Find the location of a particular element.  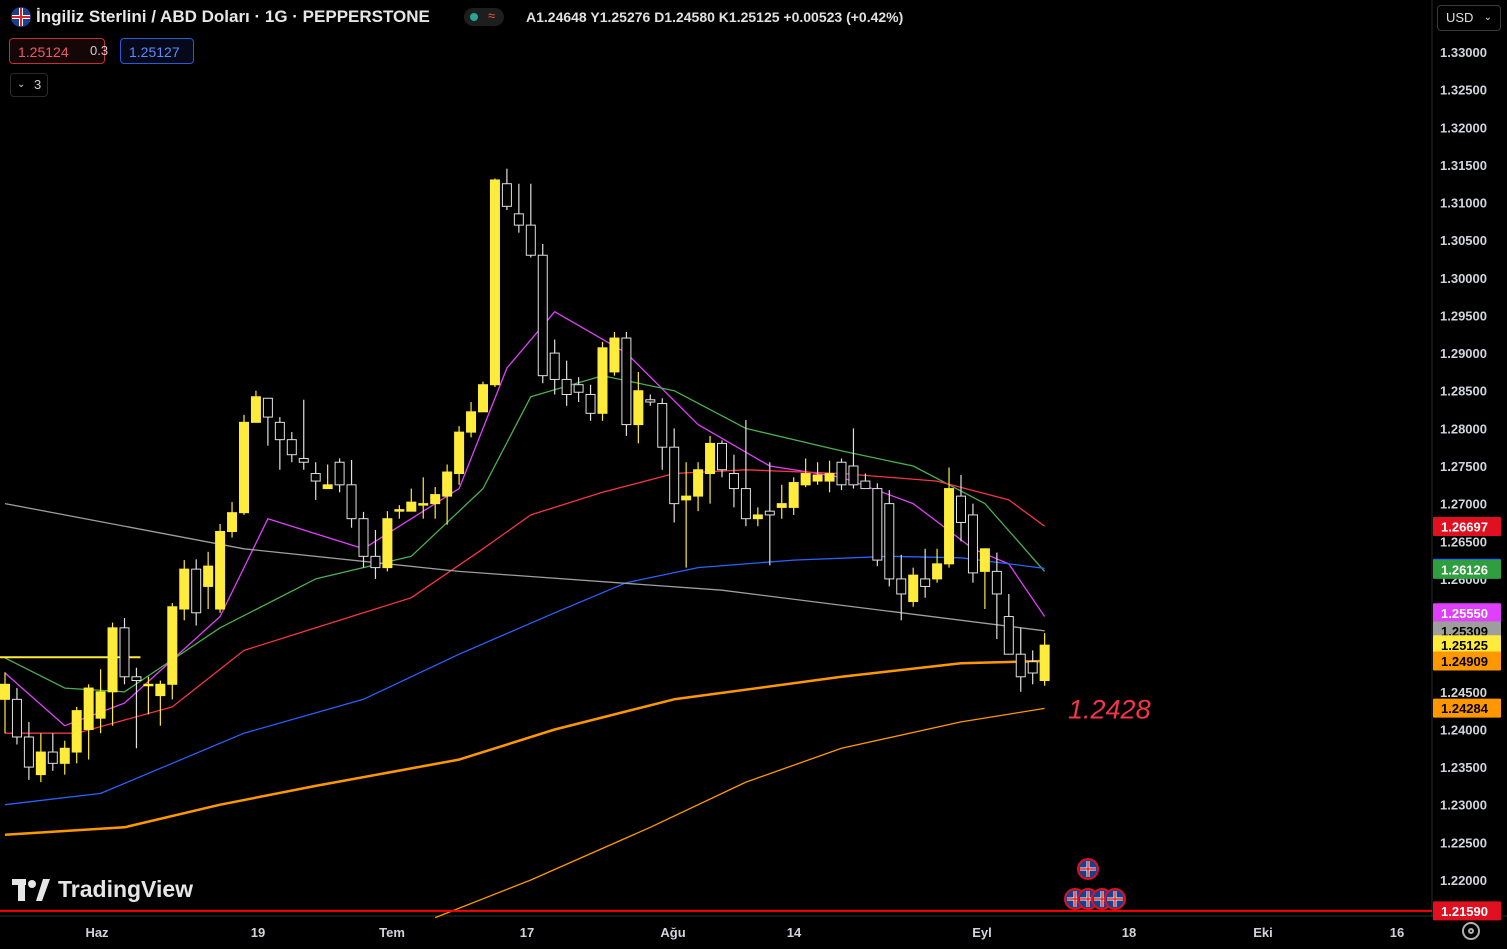

y-tick-label: 1.30000 is located at coordinates (1463, 278).